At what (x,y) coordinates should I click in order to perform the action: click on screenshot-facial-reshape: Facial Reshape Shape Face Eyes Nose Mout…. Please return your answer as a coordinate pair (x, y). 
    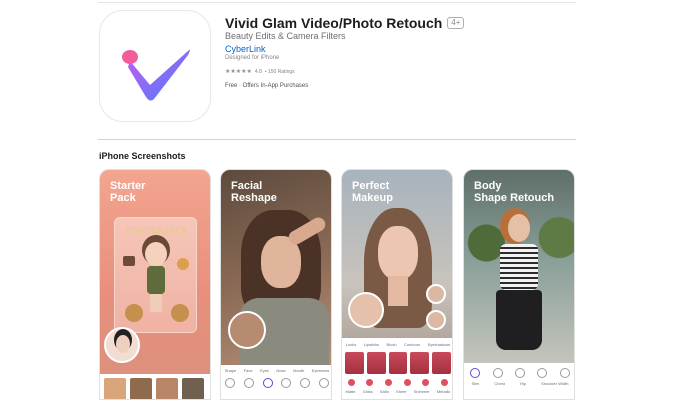
    Looking at the image, I should click on (276, 284).